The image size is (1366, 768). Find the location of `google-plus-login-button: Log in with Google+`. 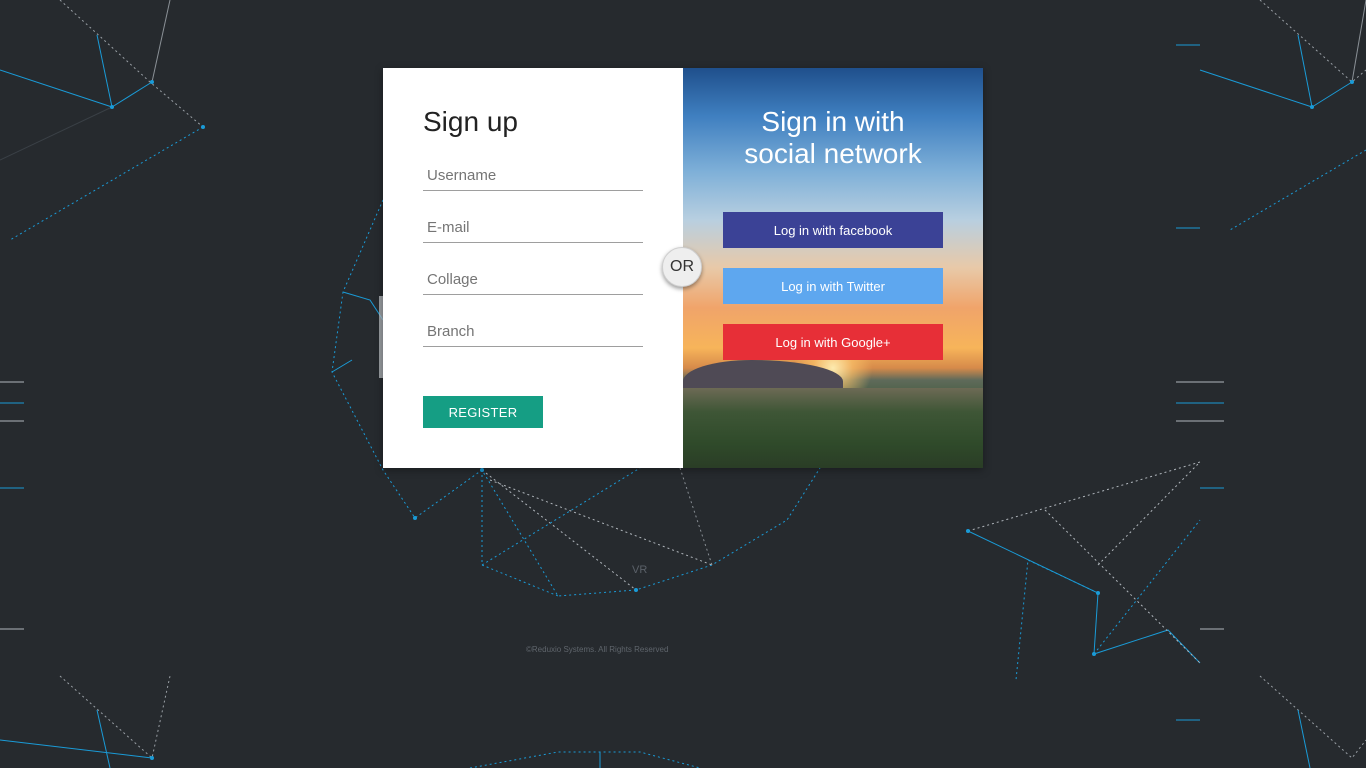

google-plus-login-button: Log in with Google+ is located at coordinates (833, 342).